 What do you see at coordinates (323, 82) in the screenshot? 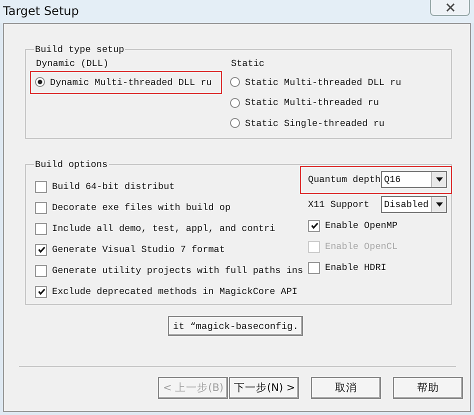
I see `option-label: Static Multi-threaded DLL ru` at bounding box center [323, 82].